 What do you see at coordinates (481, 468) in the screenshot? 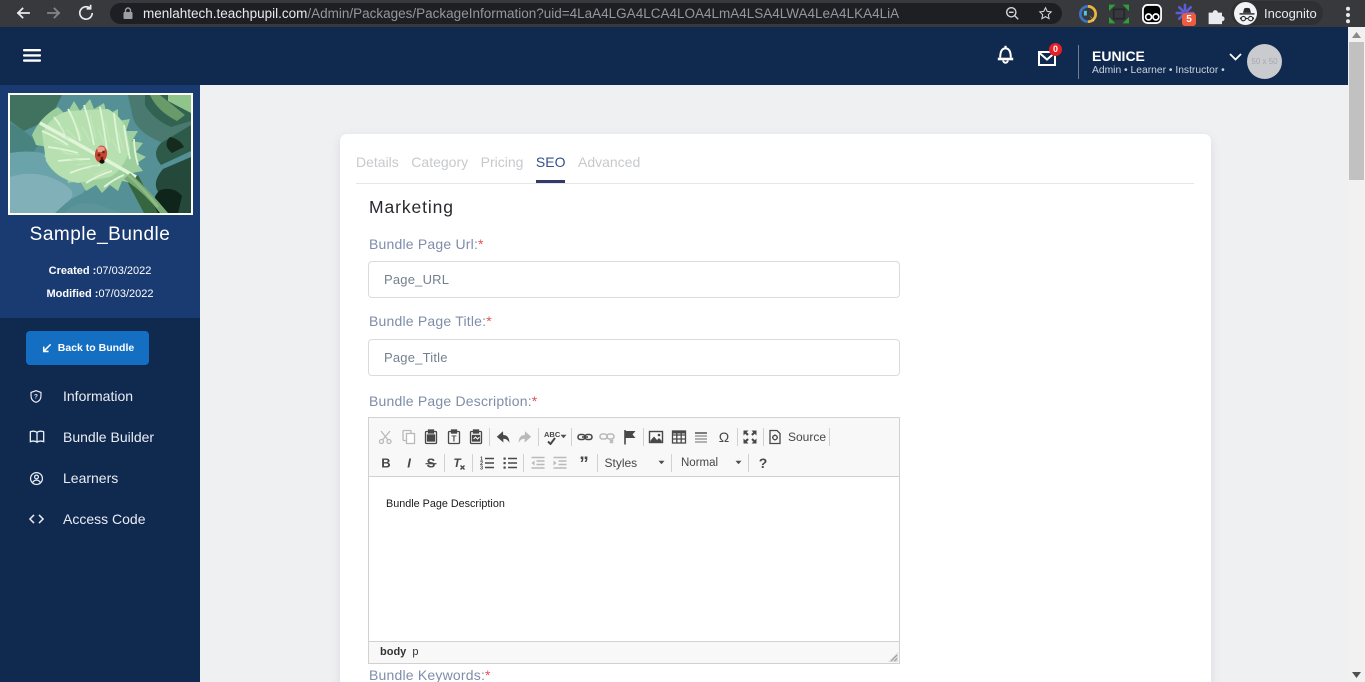
I see `svg-text: 3` at bounding box center [481, 468].